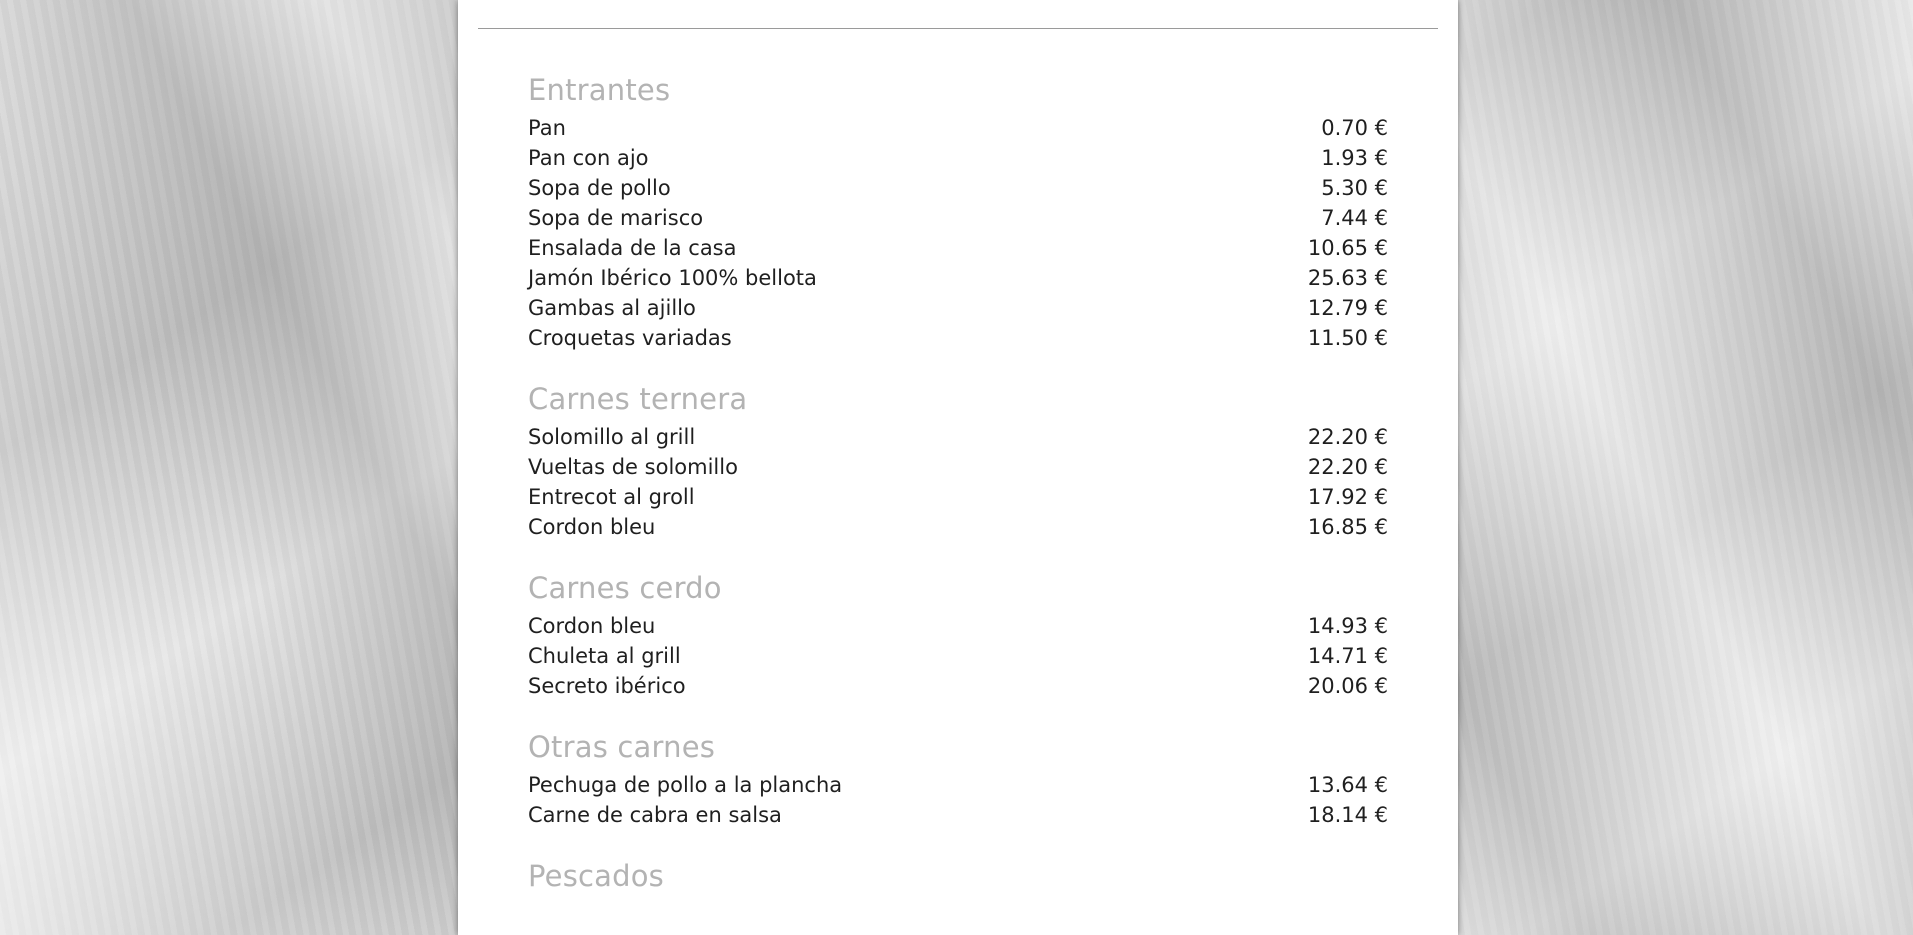 The width and height of the screenshot is (1913, 935). What do you see at coordinates (685, 785) in the screenshot?
I see `item-name: Pechuga de pollo a la plancha` at bounding box center [685, 785].